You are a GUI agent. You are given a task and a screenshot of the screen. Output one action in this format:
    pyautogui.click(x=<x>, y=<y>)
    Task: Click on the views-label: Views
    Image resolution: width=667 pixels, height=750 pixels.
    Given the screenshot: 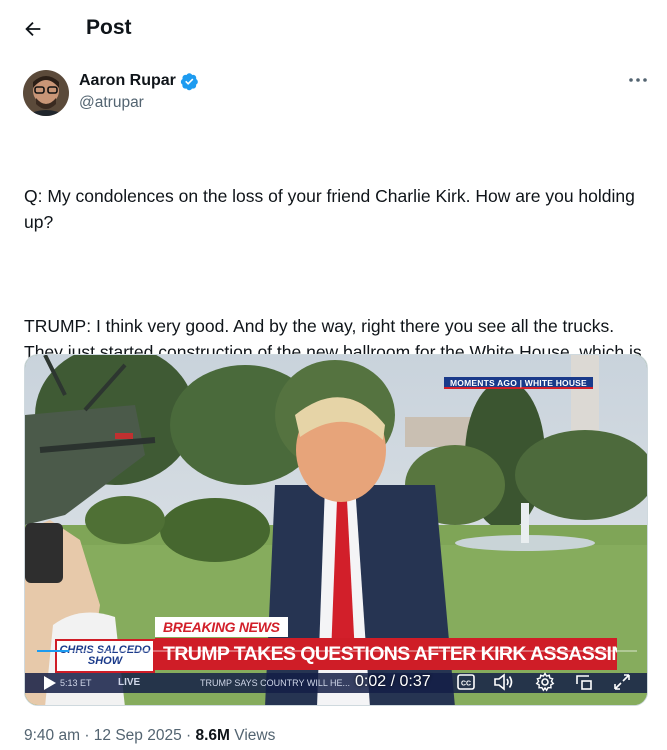 What is the action you would take?
    pyautogui.click(x=255, y=735)
    